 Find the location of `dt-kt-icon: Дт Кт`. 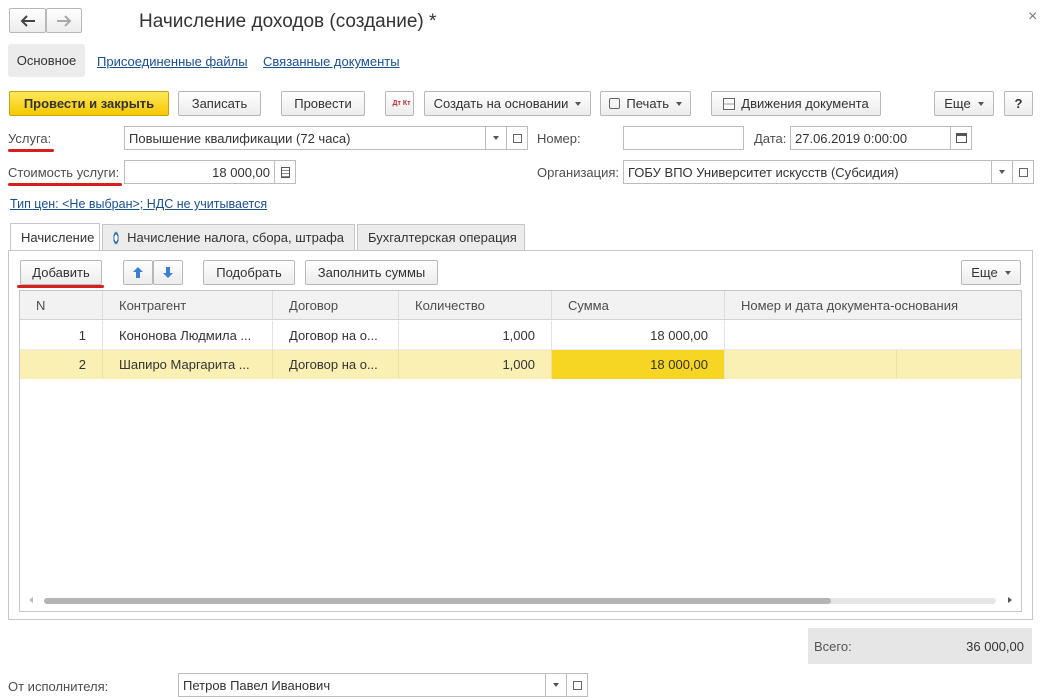

dt-kt-icon: Дт Кт is located at coordinates (401, 103).